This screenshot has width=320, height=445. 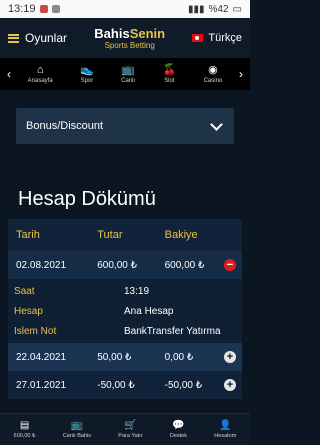 I want to click on category-casino: ◉ Casino, so click(x=213, y=74).